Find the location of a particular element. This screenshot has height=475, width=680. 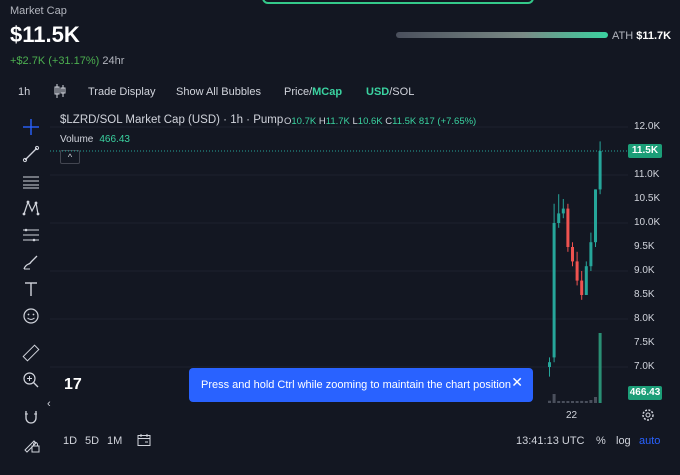

y-tick-label: 11.0K is located at coordinates (647, 174).